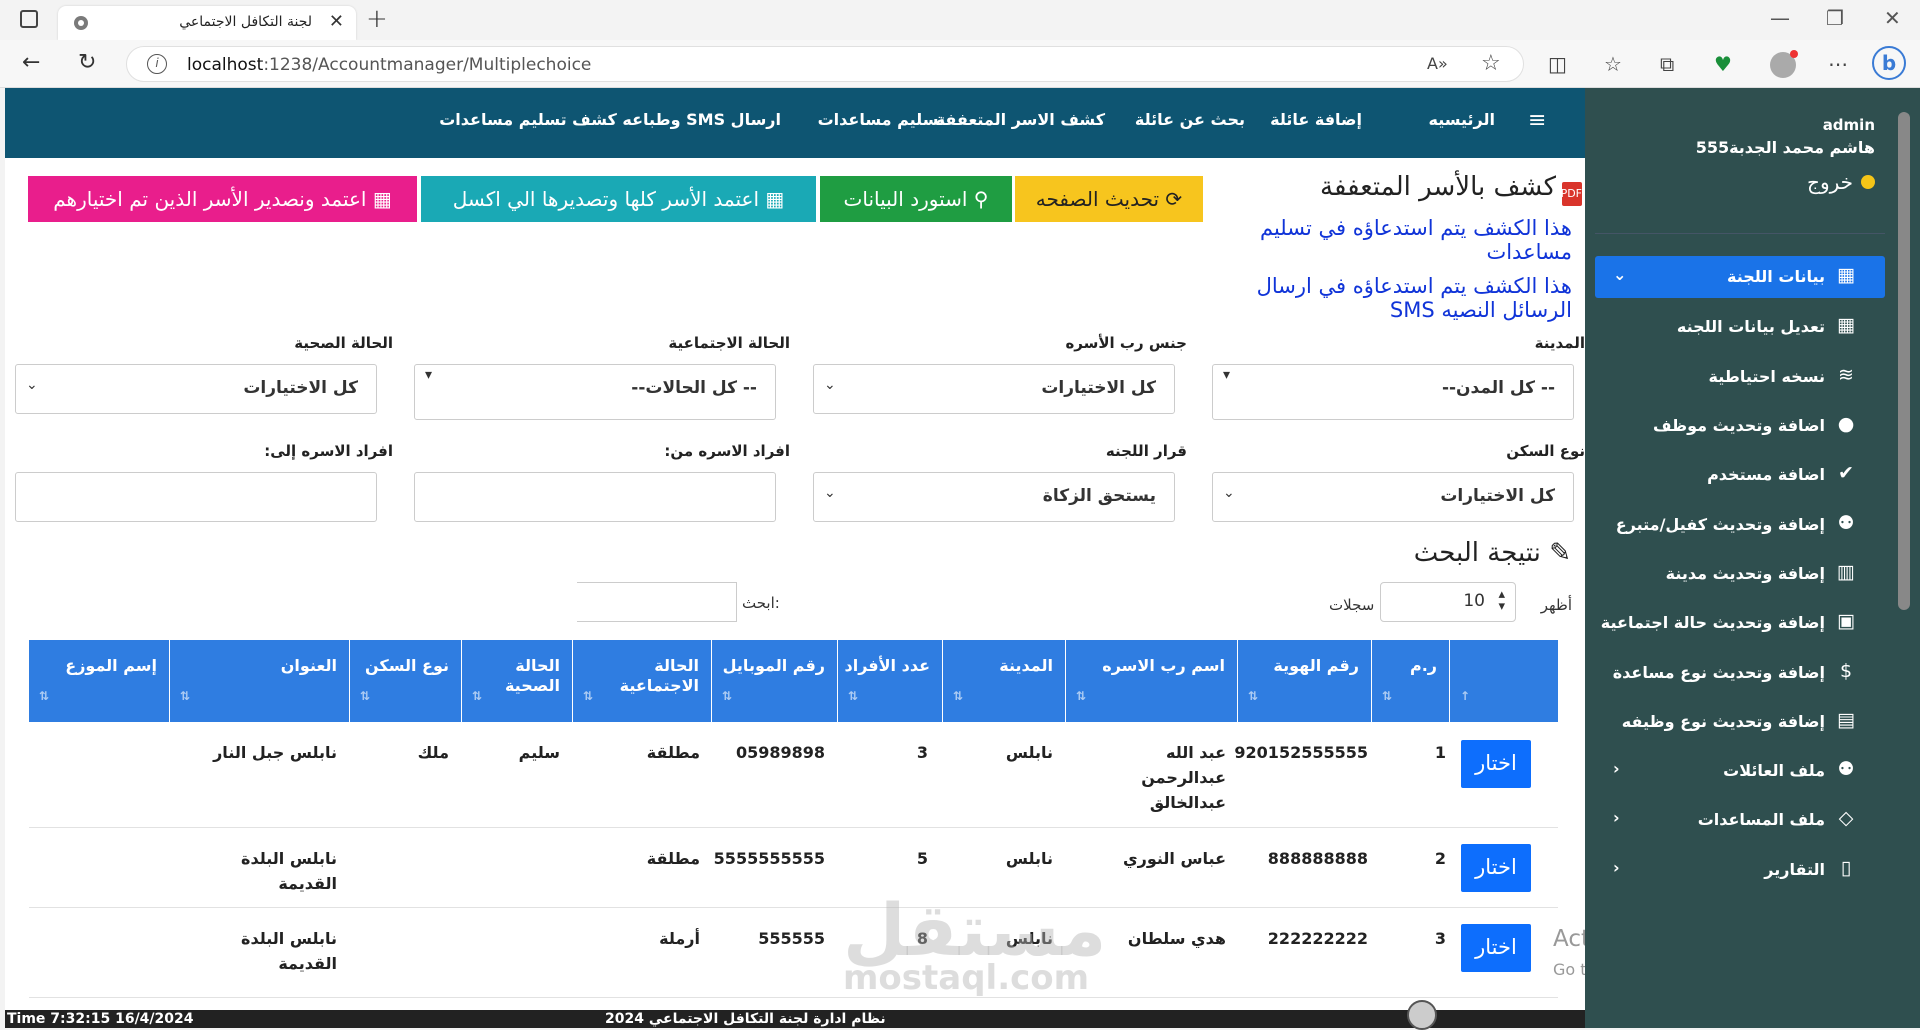 The width and height of the screenshot is (1920, 1030). I want to click on col-header-distributor: إسم الموزع ⇅, so click(99, 681).